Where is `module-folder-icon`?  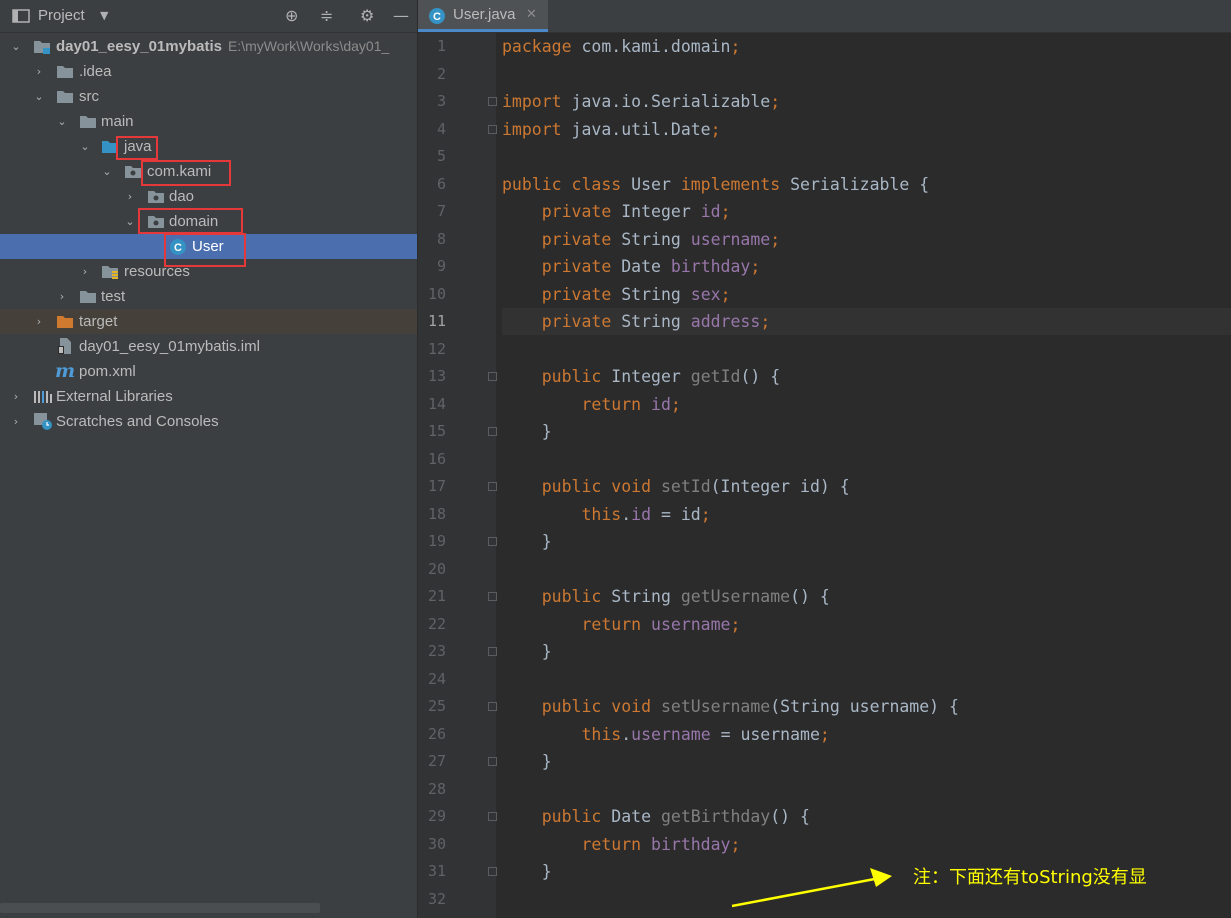 module-folder-icon is located at coordinates (42, 46).